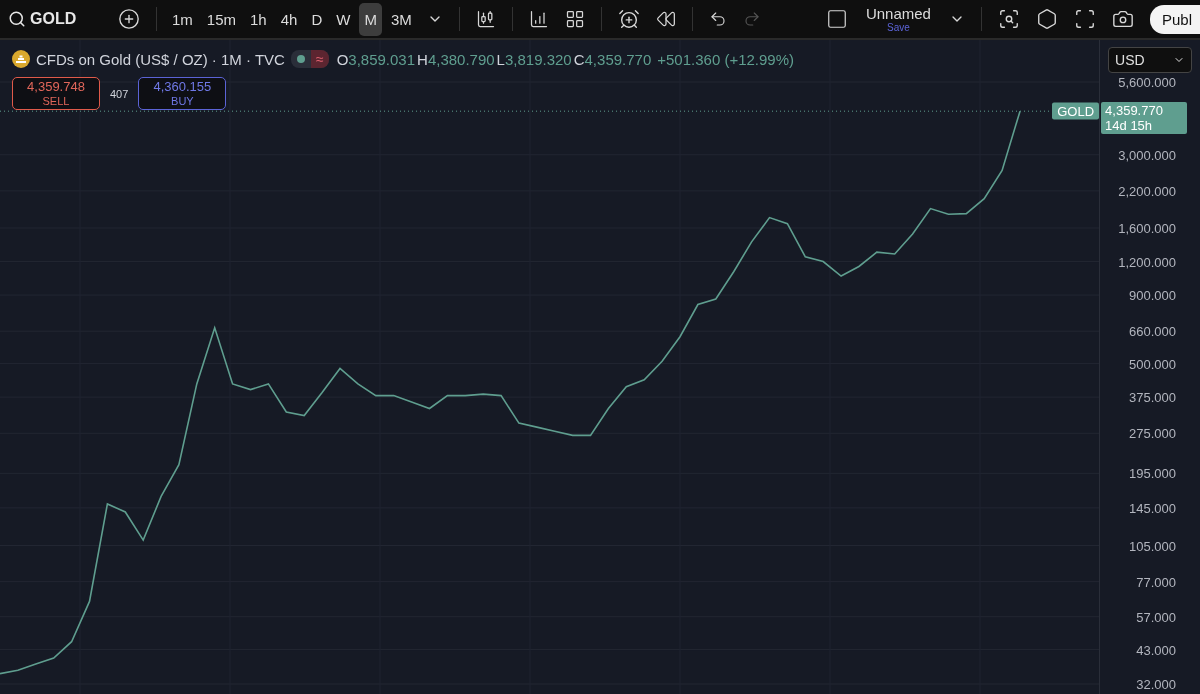 This screenshot has width=1200, height=694. I want to click on ohlc-value: 3,819.320, so click(538, 59).